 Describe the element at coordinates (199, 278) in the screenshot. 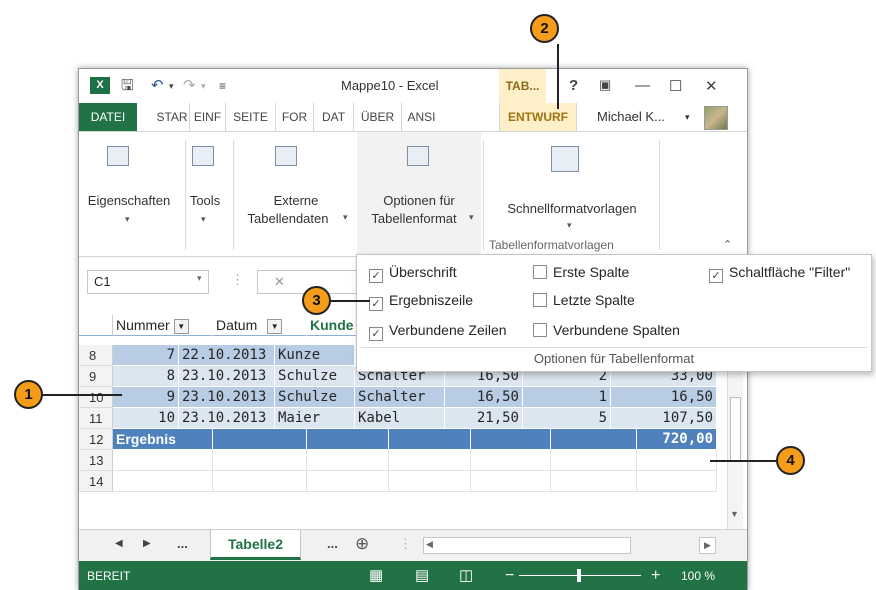

I see `name-box-dropdown-icon: ▾` at that location.